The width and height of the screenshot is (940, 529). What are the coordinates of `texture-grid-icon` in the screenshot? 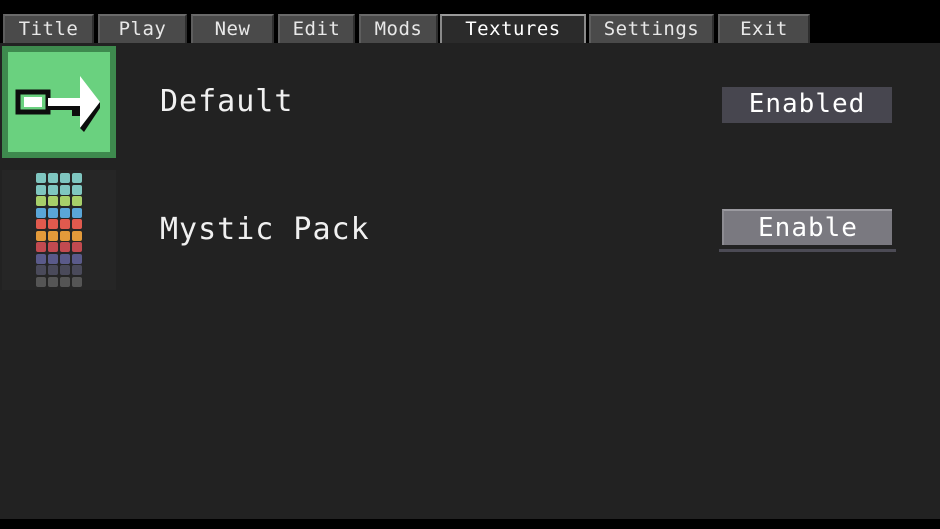 It's located at (59, 230).